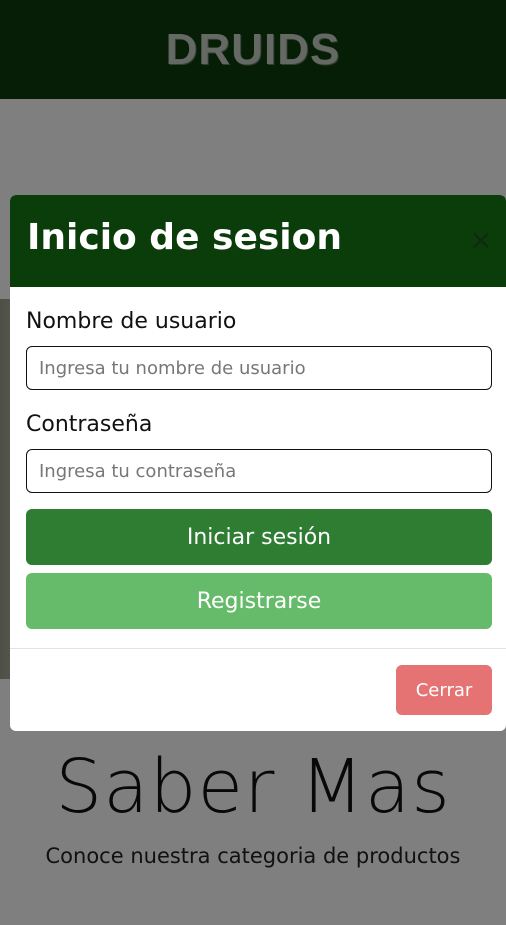 This screenshot has height=925, width=506. I want to click on close-icon: ×, so click(481, 240).